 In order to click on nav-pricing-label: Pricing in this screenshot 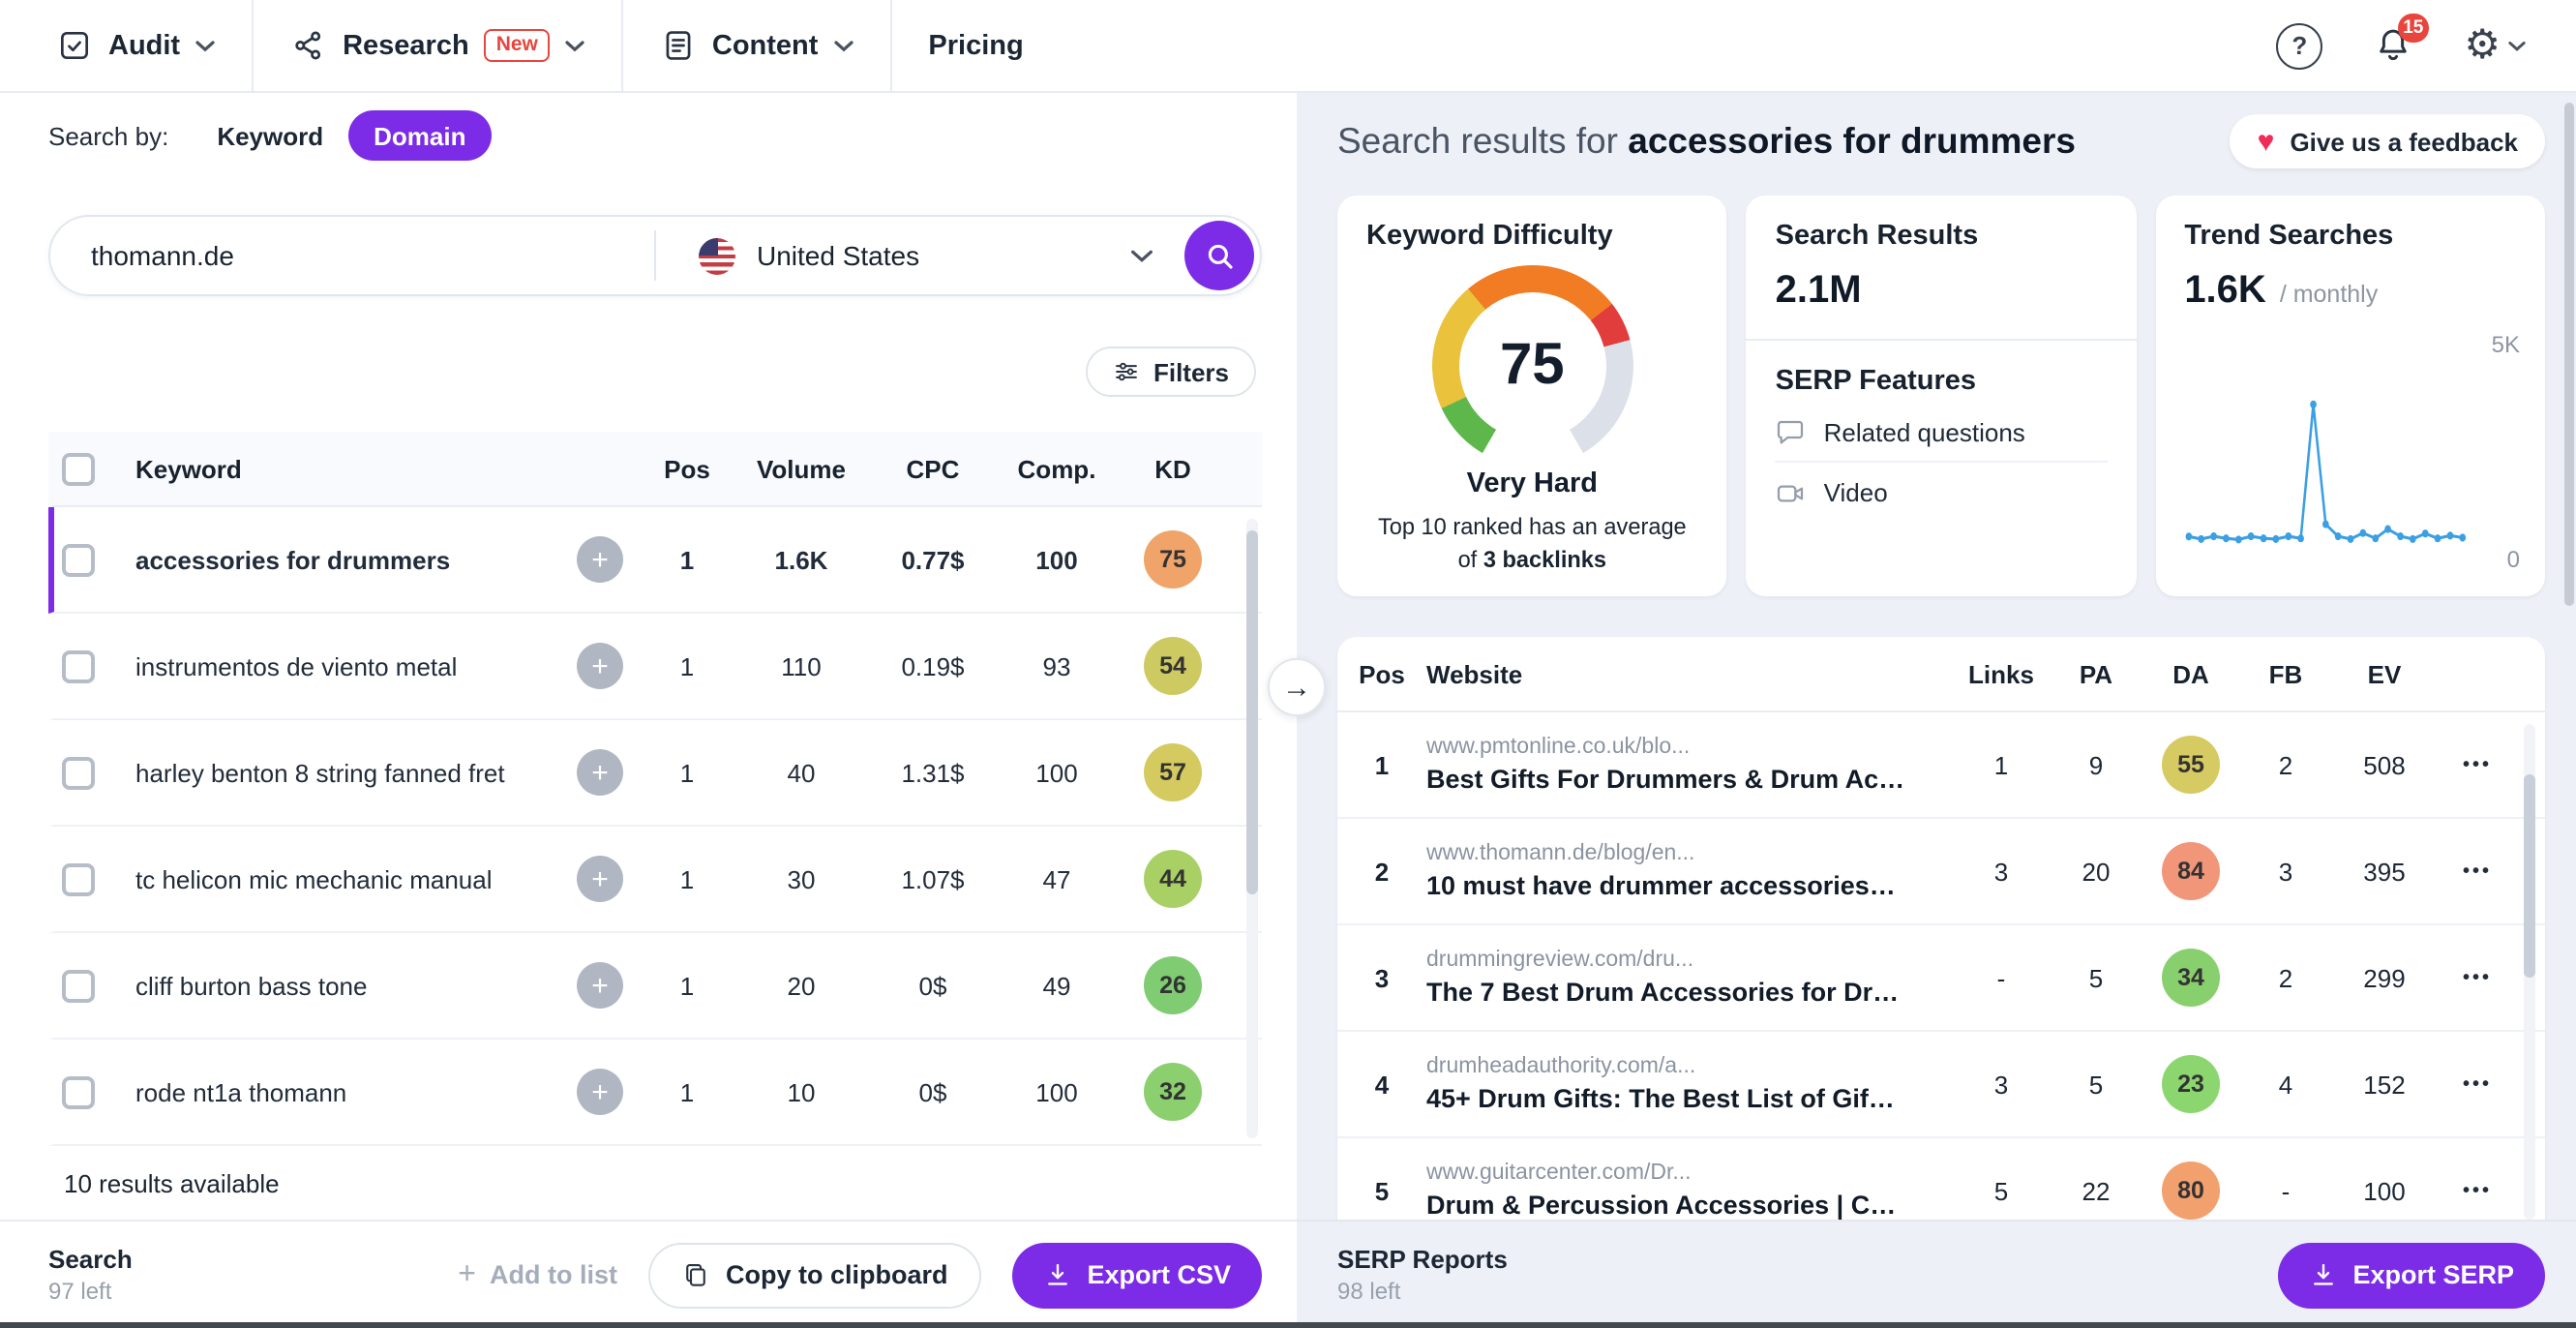, I will do `click(976, 45)`.